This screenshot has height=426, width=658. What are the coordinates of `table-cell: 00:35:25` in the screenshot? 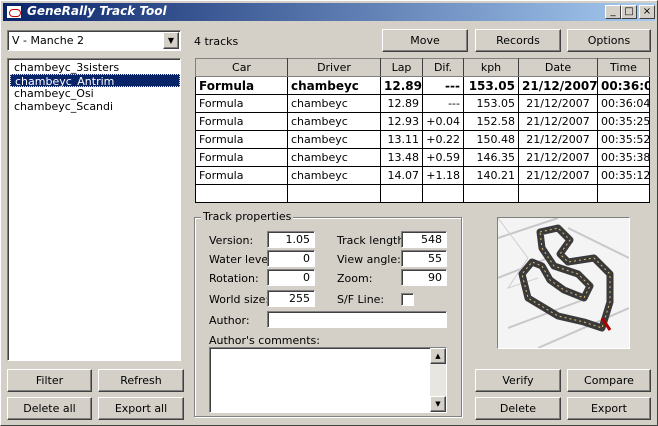 It's located at (623, 121).